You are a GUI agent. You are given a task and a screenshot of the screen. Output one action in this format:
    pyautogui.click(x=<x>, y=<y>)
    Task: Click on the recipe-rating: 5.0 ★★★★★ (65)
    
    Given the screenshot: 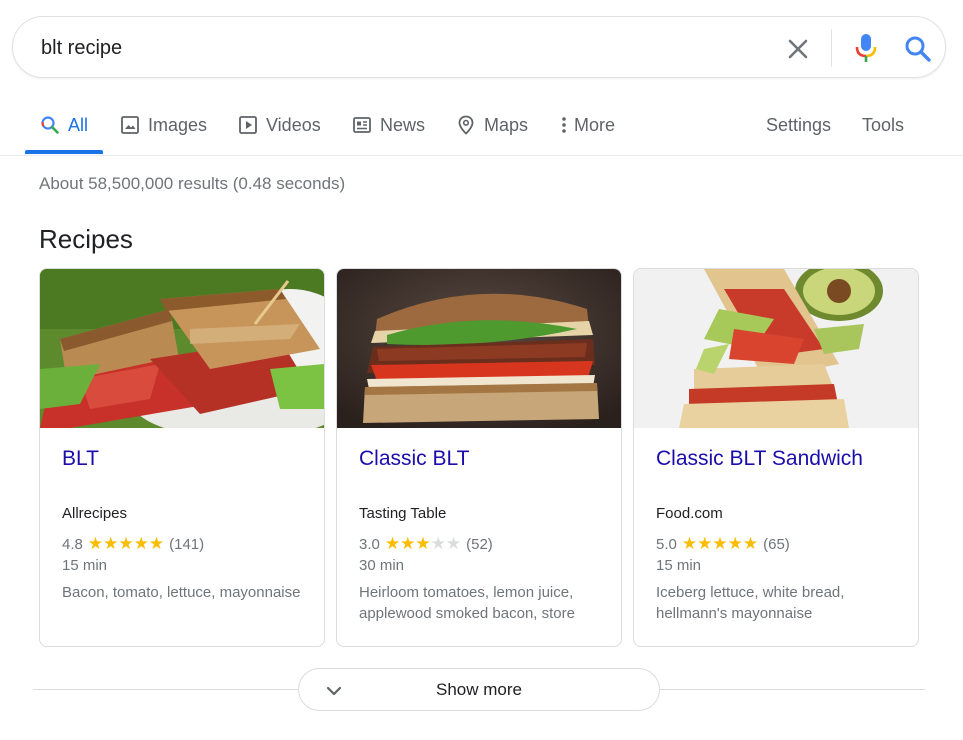 What is the action you would take?
    pyautogui.click(x=723, y=544)
    